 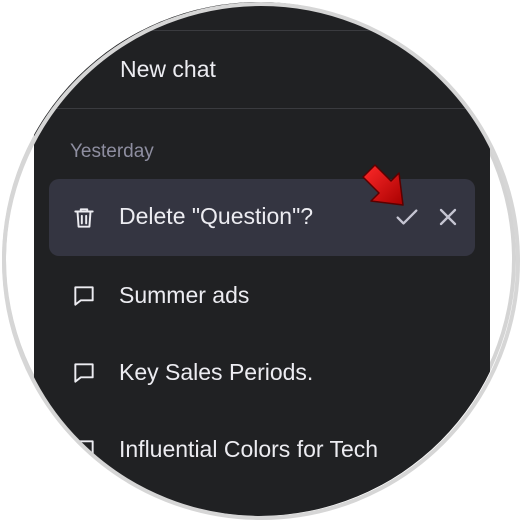 I want to click on section-label-yesterday: Yesterday, so click(x=112, y=151).